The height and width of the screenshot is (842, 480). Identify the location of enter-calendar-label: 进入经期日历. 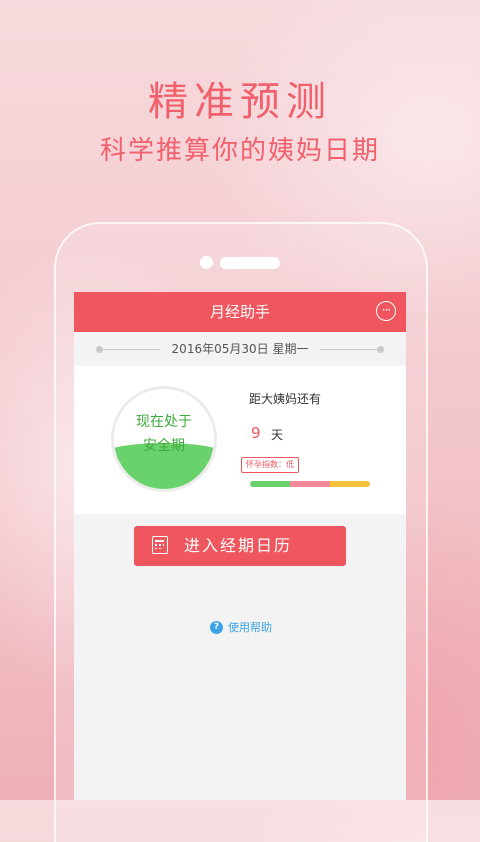
(238, 545).